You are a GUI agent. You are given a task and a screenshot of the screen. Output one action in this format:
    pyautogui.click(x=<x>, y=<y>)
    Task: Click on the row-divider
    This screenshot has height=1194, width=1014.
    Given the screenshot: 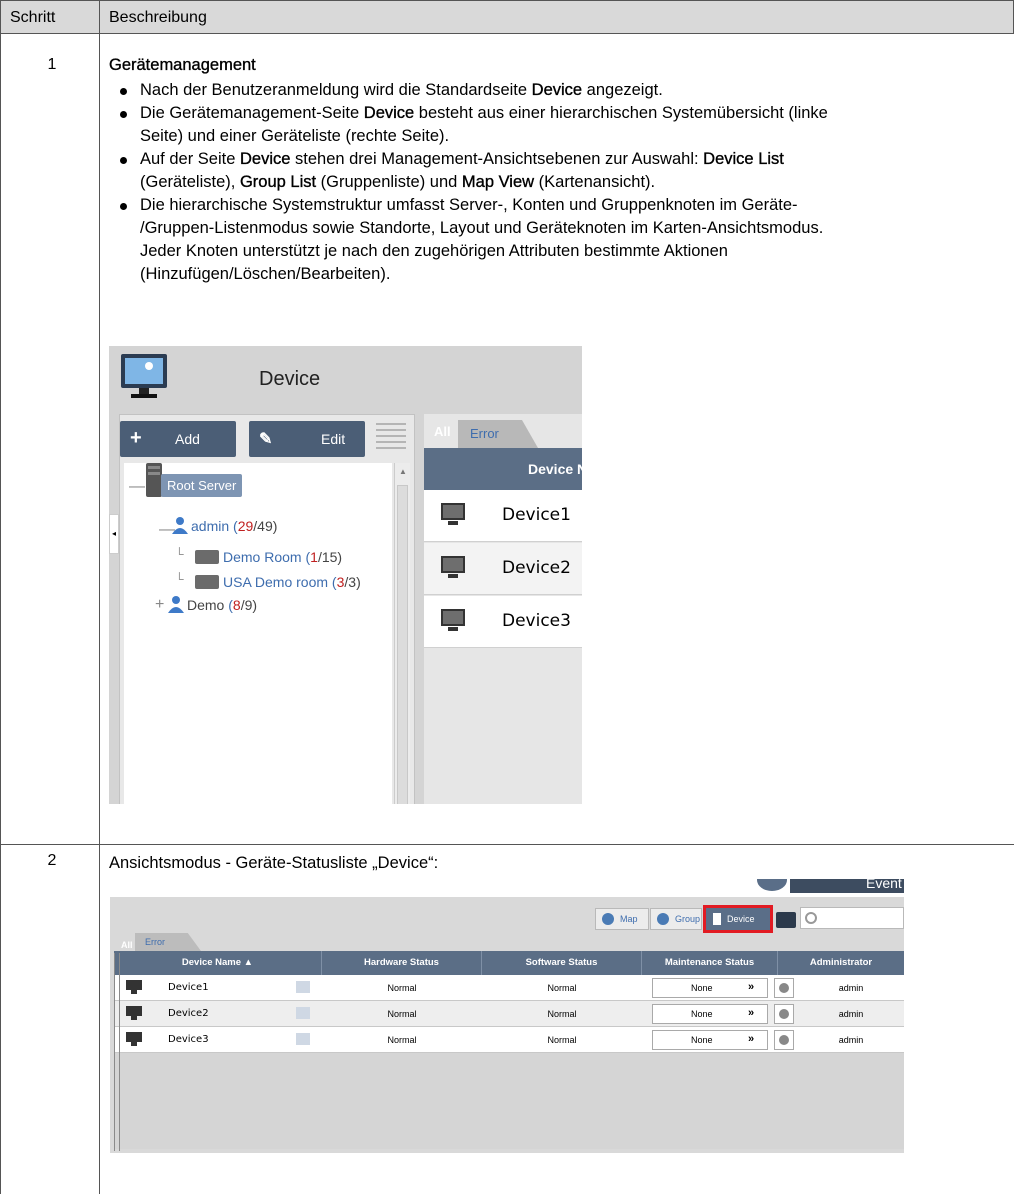 What is the action you would take?
    pyautogui.click(x=507, y=844)
    